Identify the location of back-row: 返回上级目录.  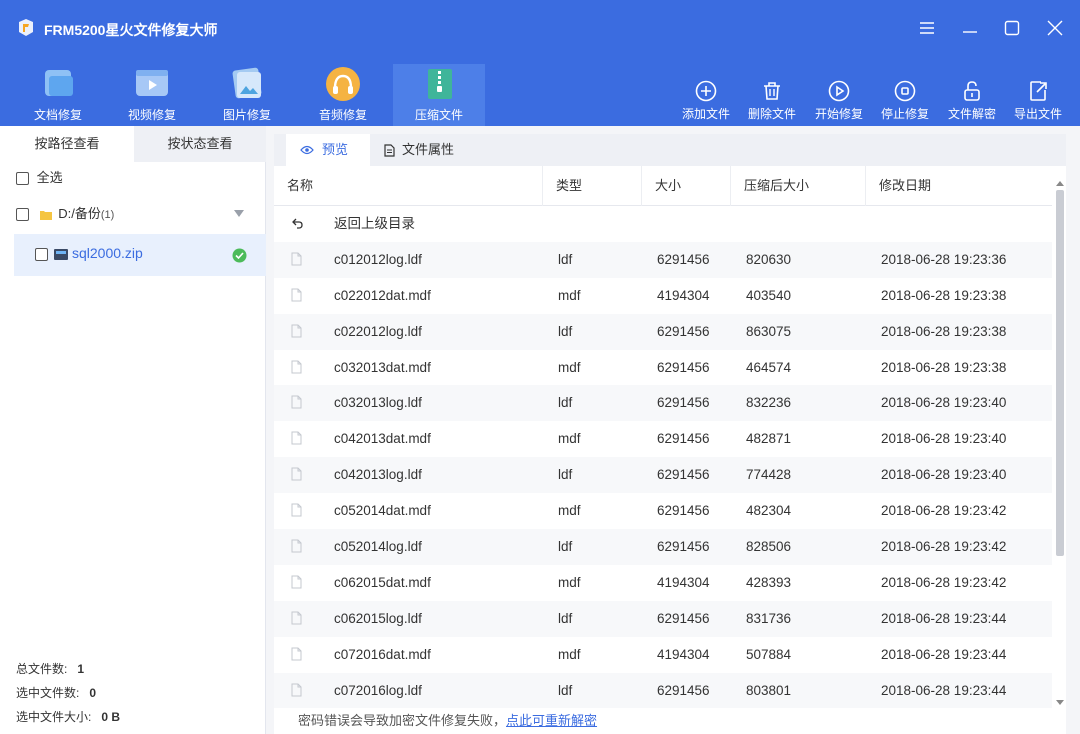
(663, 224).